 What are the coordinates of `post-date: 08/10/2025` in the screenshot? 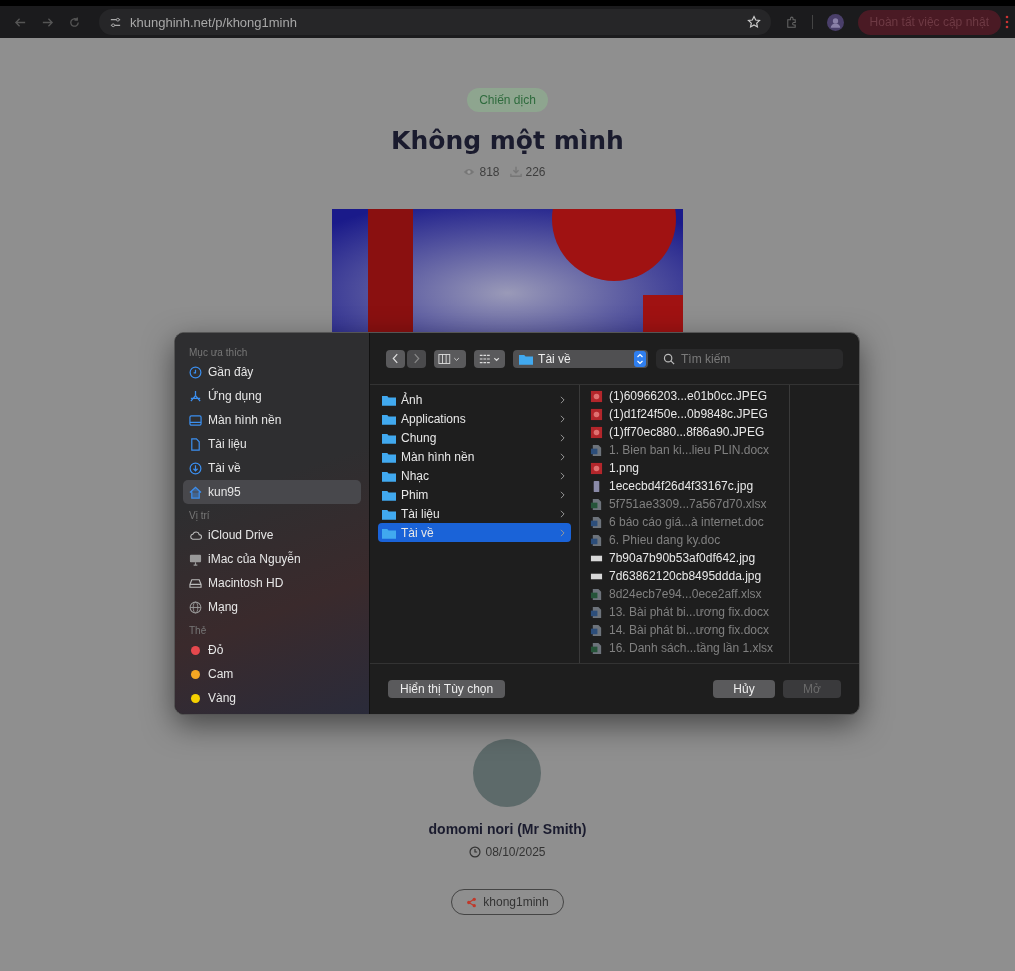 It's located at (515, 852).